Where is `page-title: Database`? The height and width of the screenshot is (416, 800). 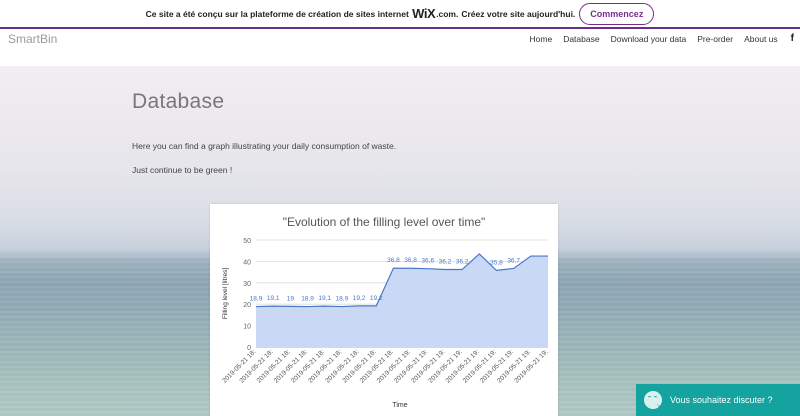 page-title: Database is located at coordinates (178, 101).